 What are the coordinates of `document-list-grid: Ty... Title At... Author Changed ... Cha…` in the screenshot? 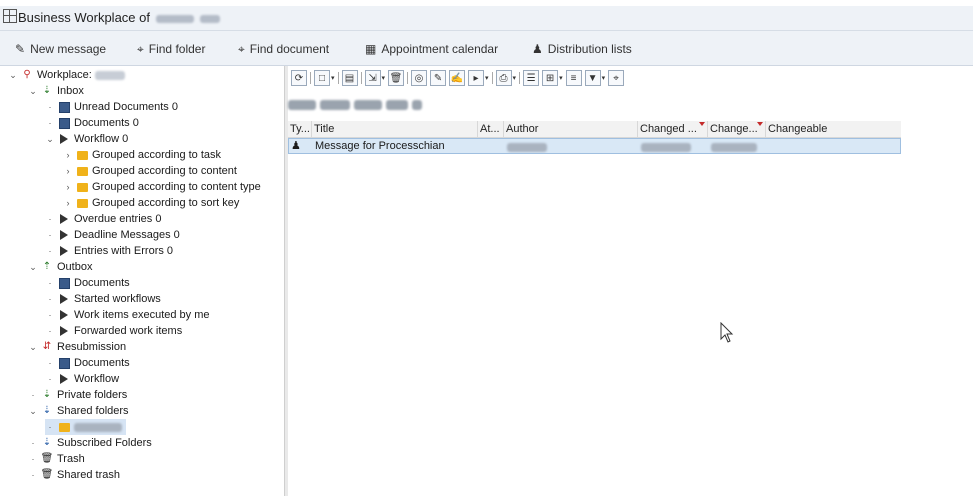 It's located at (594, 137).